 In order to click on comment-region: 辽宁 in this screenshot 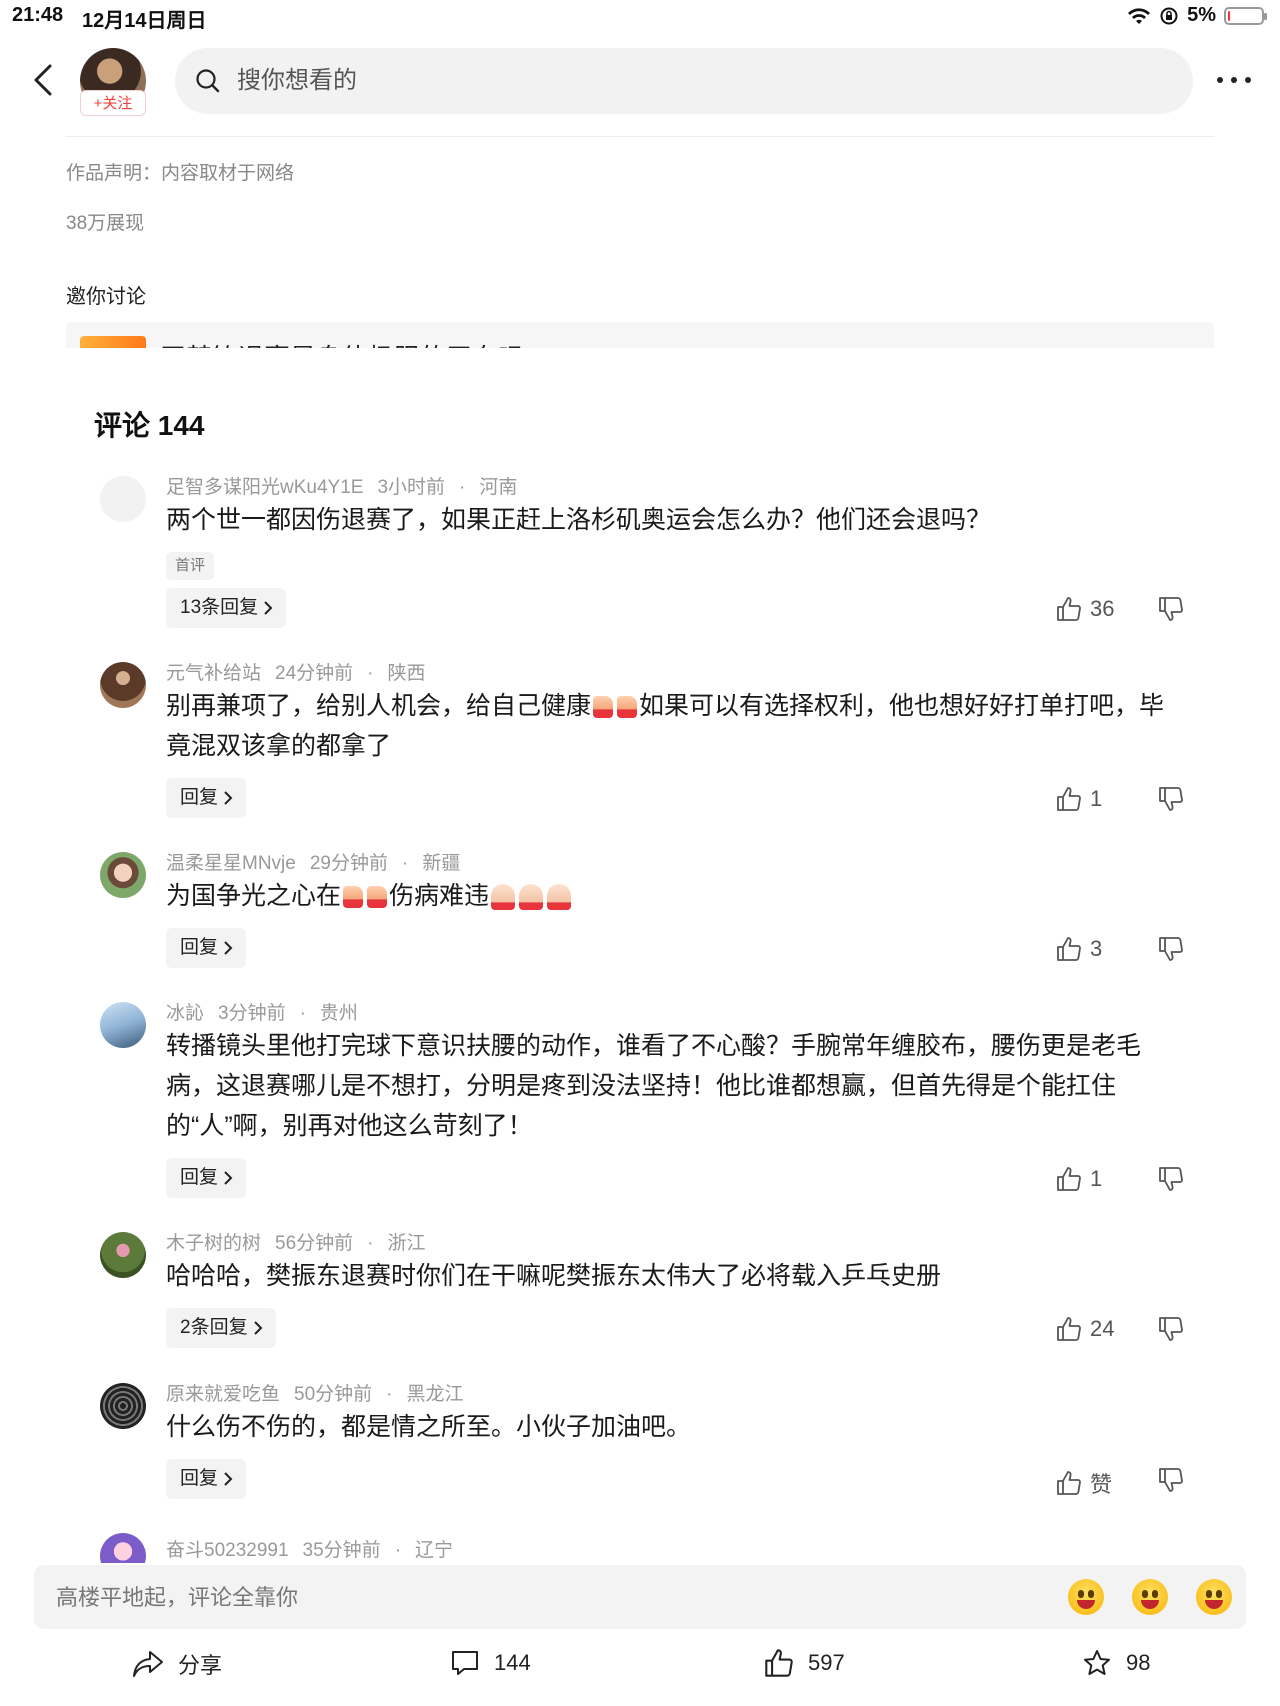, I will do `click(434, 1550)`.